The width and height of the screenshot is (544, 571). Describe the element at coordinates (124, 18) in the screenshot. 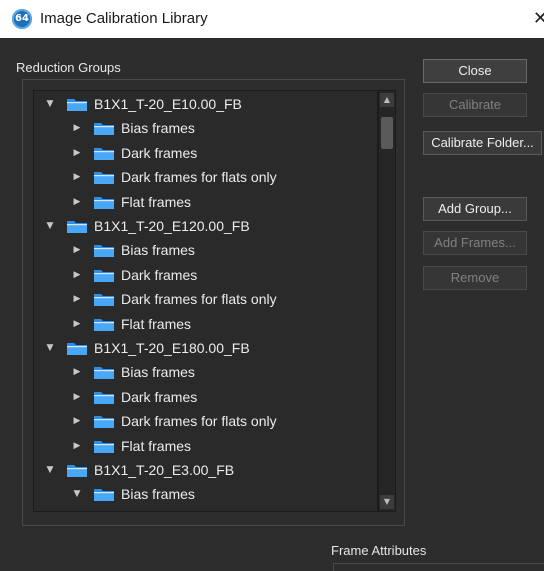

I see `window-title: Image Calibration Library` at that location.